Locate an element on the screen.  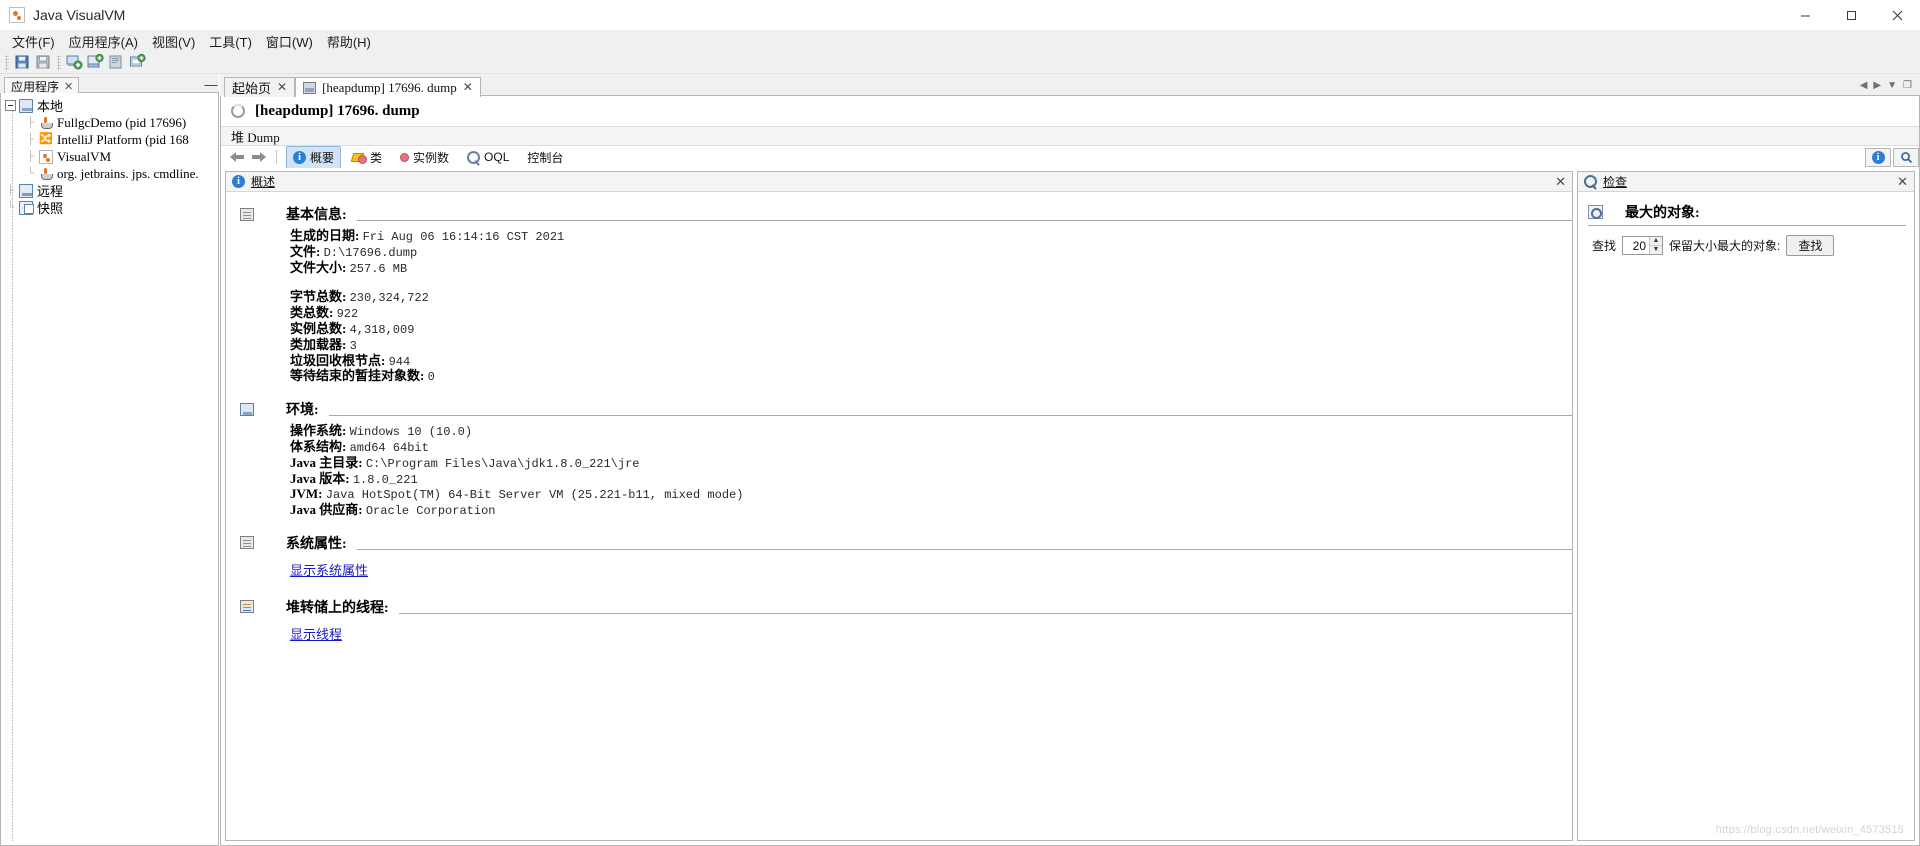
maximize-button is located at coordinates (1851, 15).